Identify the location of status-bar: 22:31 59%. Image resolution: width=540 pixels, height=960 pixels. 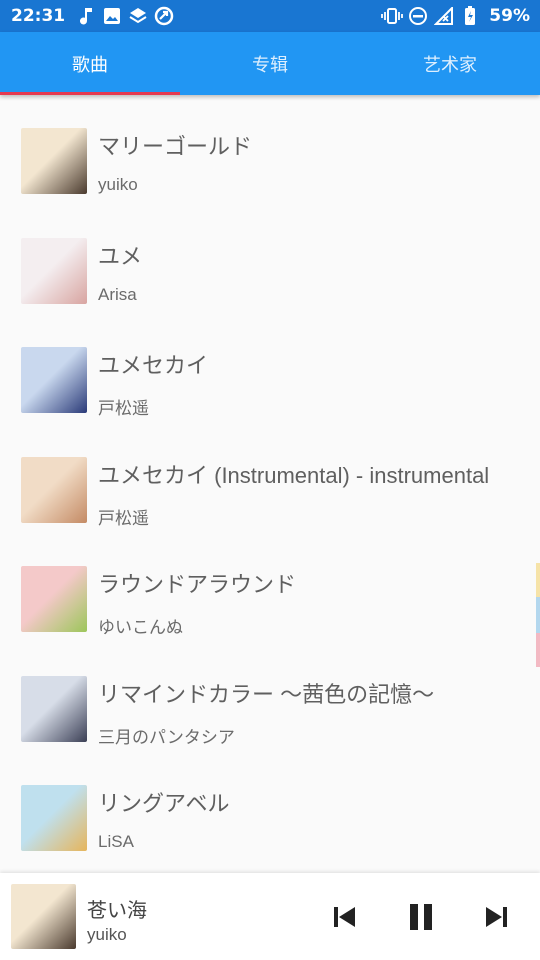
(270, 16).